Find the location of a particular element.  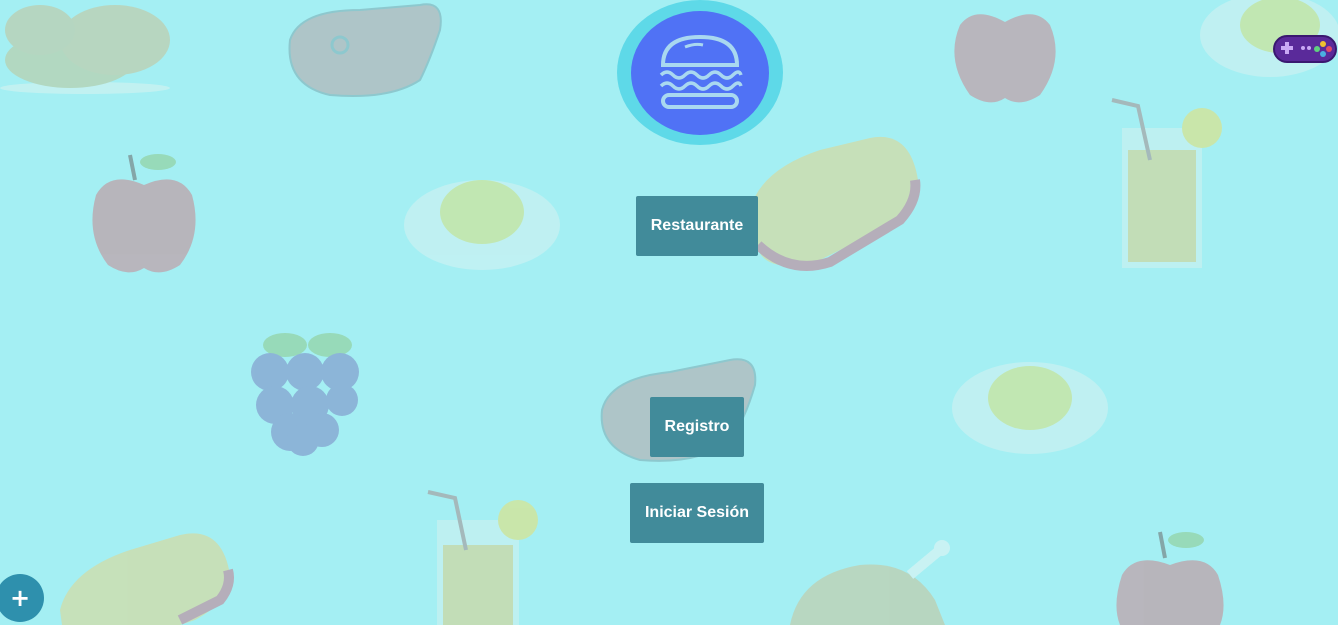

login-button: Iniciar Sesión is located at coordinates (697, 513).